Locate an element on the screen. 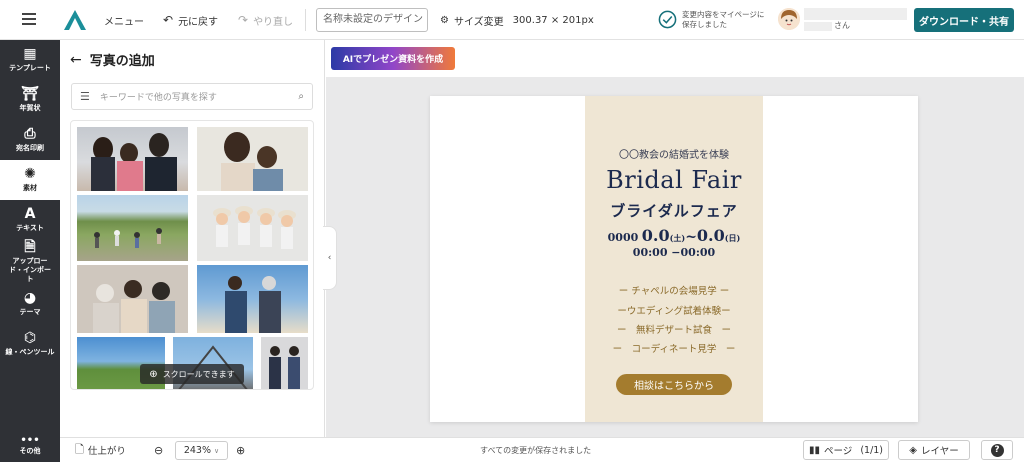 This screenshot has width=1024, height=462. design-name-input: 名称未設定のデザイン is located at coordinates (372, 20).